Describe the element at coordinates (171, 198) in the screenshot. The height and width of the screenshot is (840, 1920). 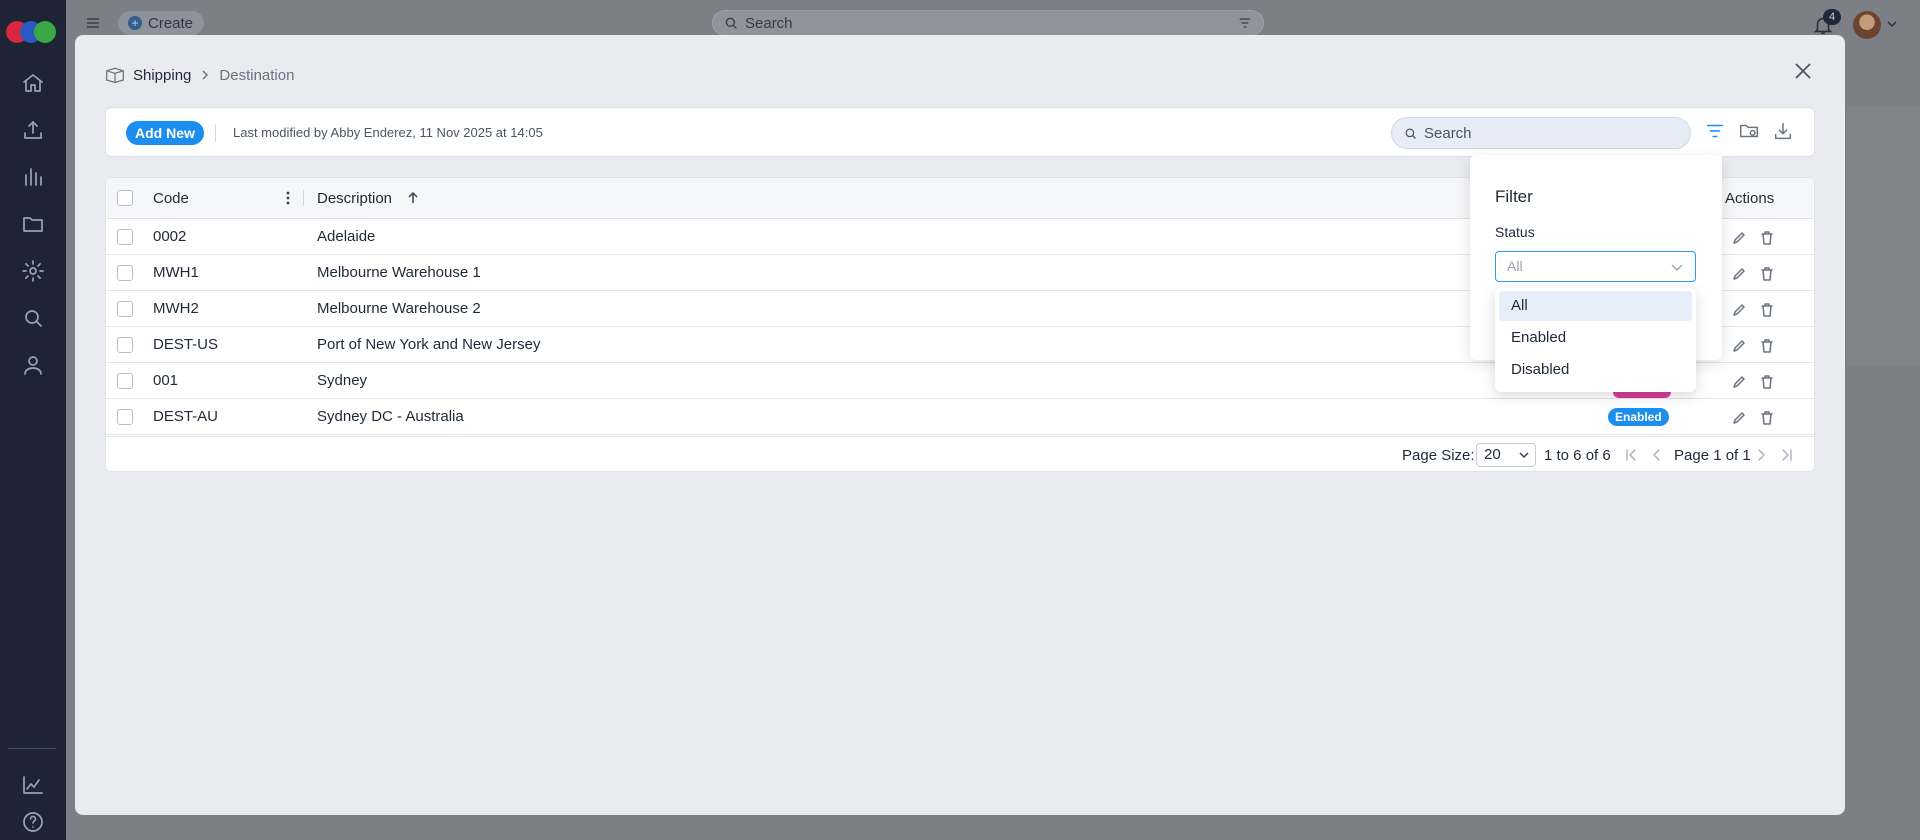
I see `column-header-code: Code` at that location.